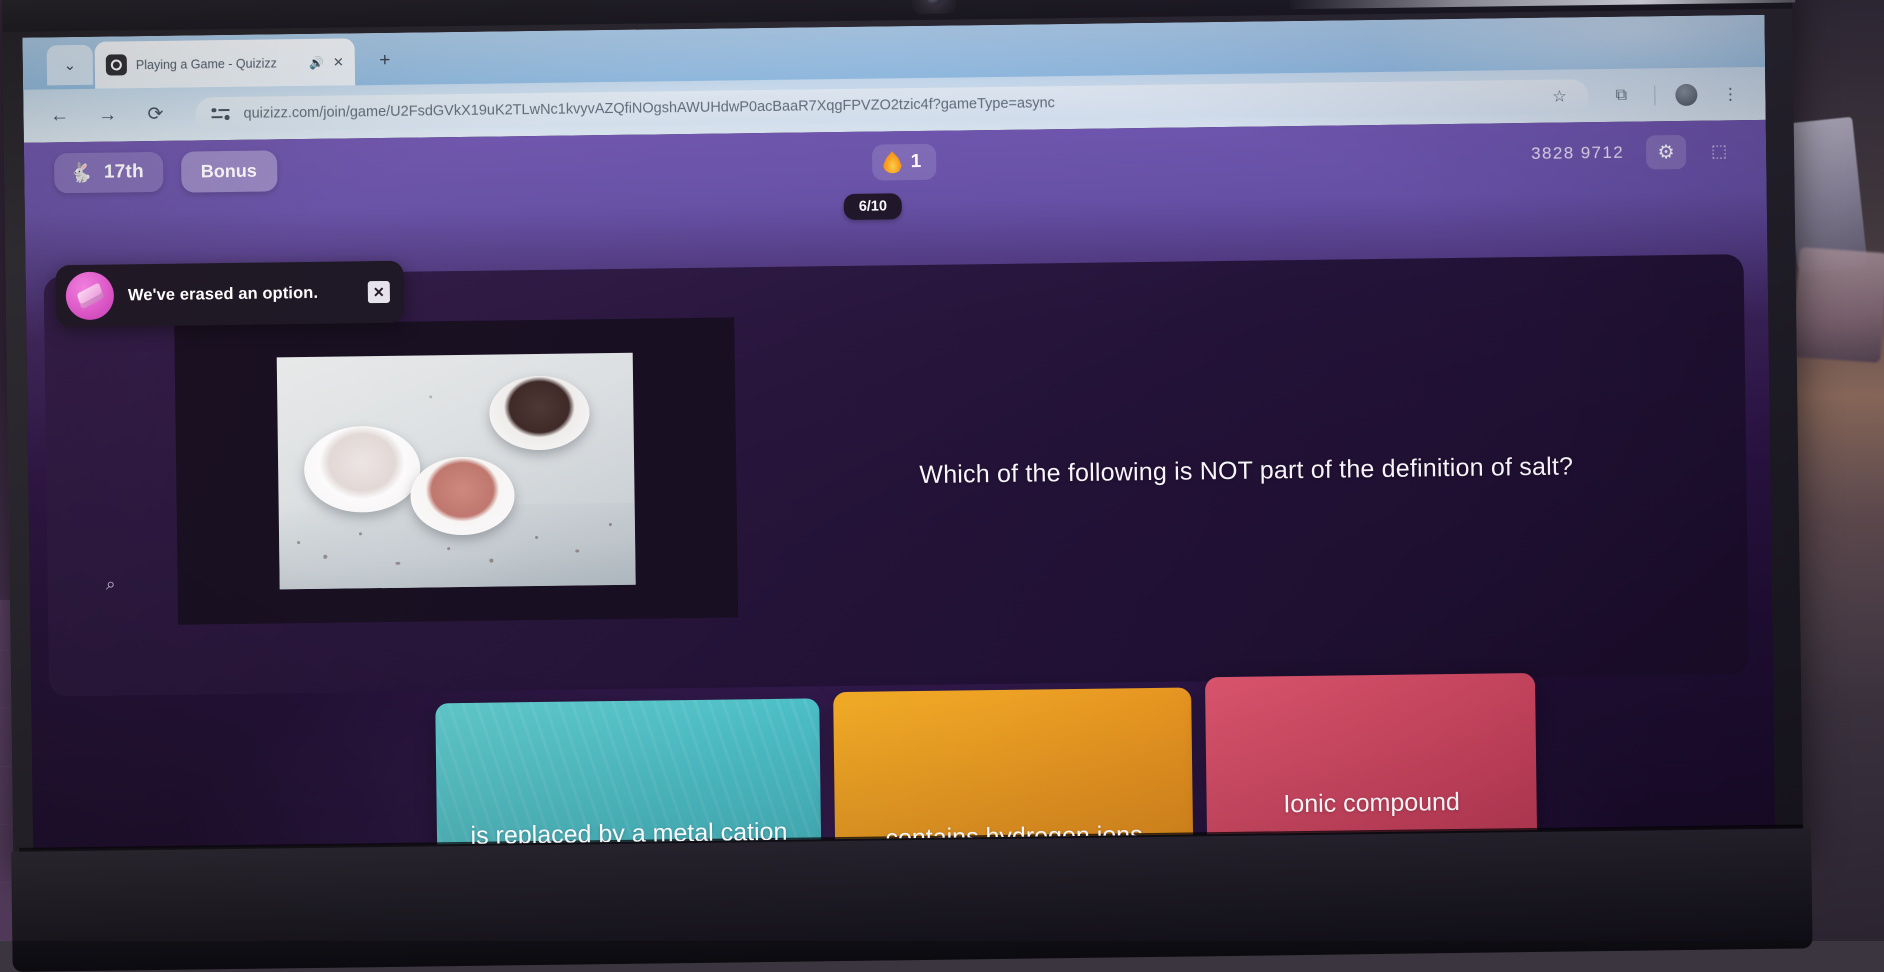 Image resolution: width=1884 pixels, height=972 pixels. What do you see at coordinates (1577, 153) in the screenshot?
I see `game-code: 3828 9712` at bounding box center [1577, 153].